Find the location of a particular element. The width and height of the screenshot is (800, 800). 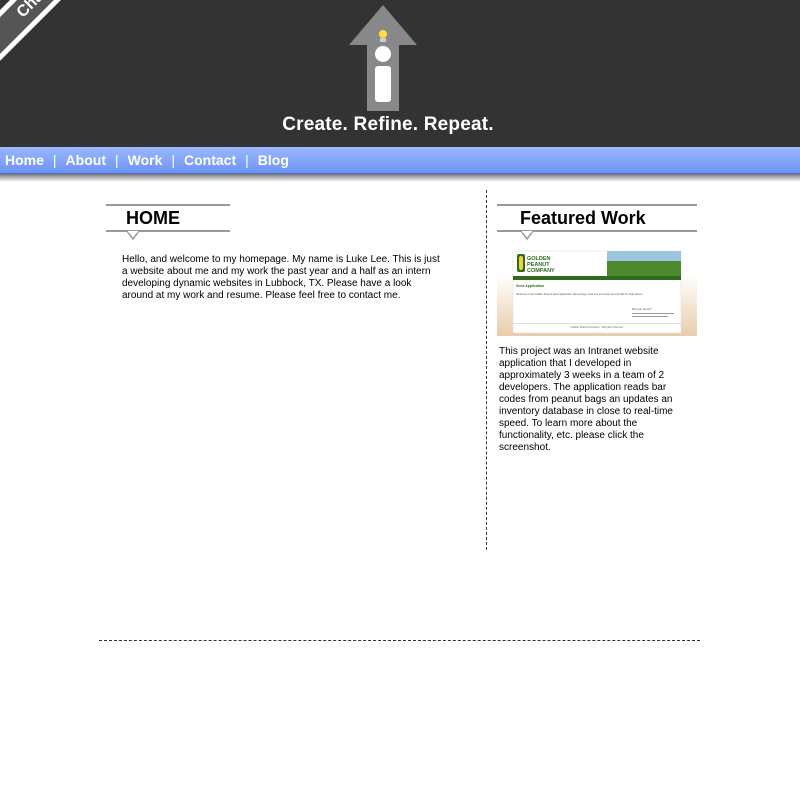

footer-divider is located at coordinates (399, 640).